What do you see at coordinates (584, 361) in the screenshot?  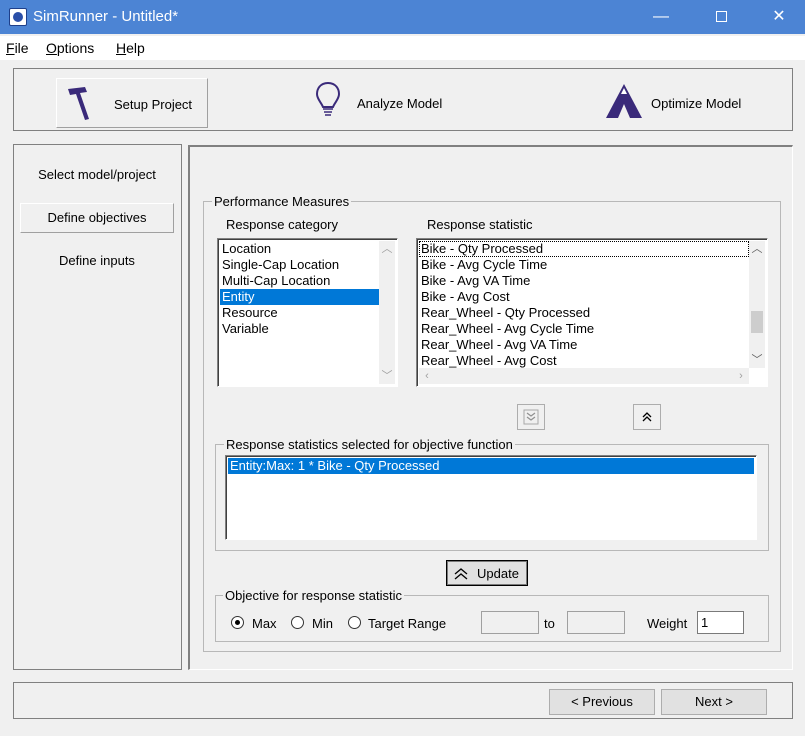 I see `list-item: Rear_Wheel - Avg Cost` at bounding box center [584, 361].